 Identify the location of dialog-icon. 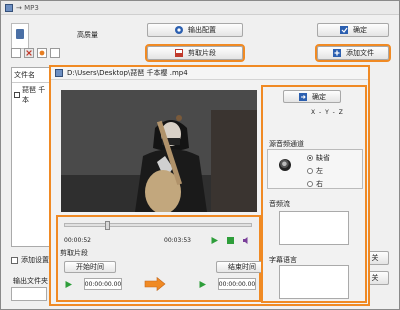
(59, 73).